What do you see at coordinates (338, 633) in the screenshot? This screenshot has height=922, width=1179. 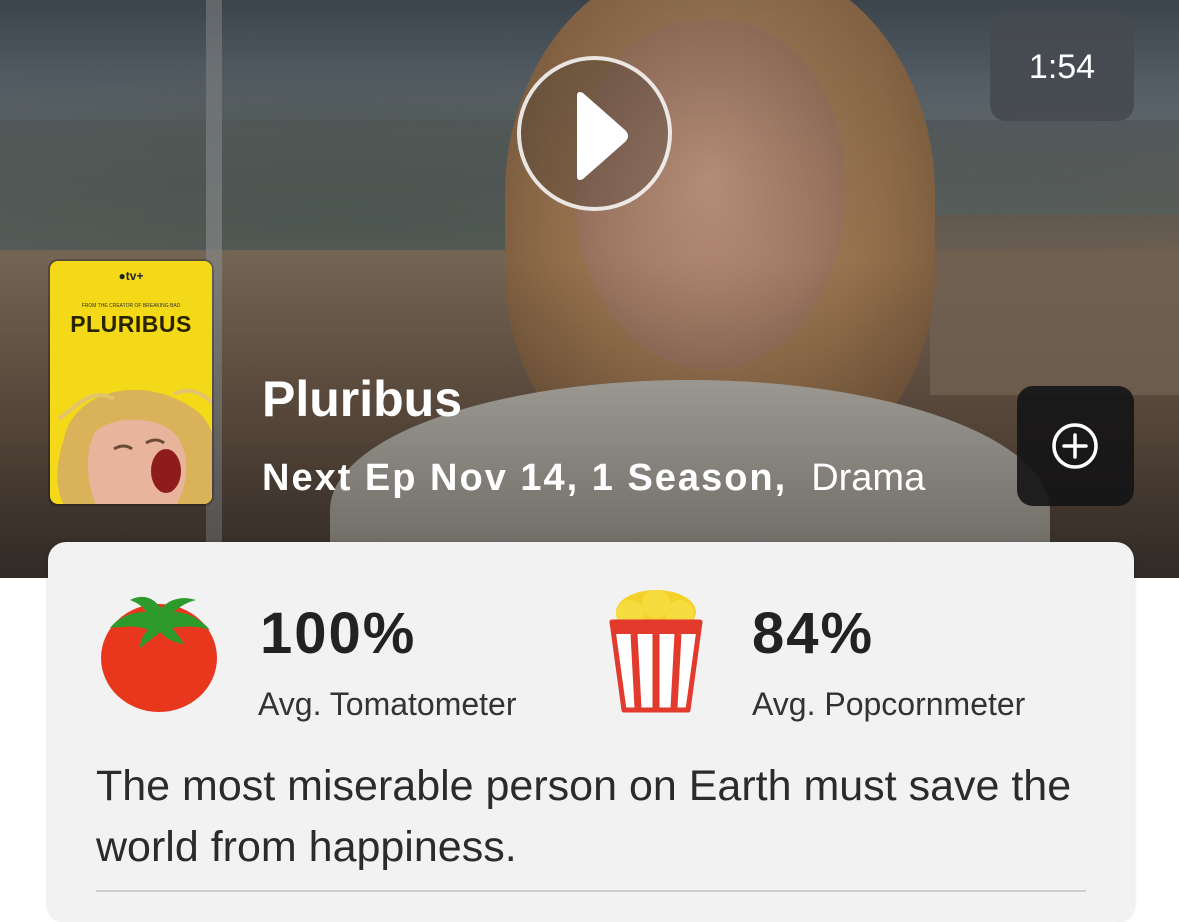 I see `tomatometer-score: 100%` at bounding box center [338, 633].